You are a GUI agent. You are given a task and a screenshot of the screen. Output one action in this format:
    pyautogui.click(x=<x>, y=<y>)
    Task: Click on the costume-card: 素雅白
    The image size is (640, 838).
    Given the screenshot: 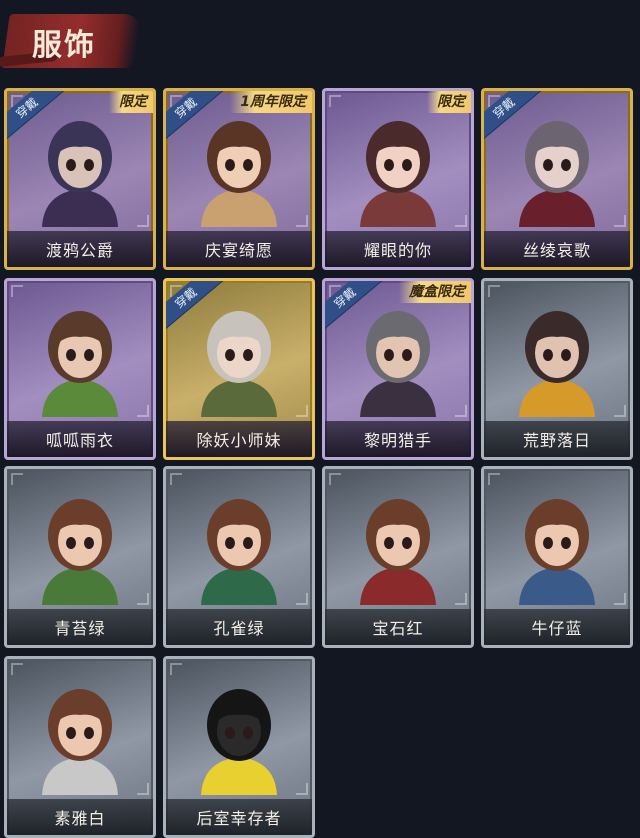 What is the action you would take?
    pyautogui.click(x=80, y=747)
    